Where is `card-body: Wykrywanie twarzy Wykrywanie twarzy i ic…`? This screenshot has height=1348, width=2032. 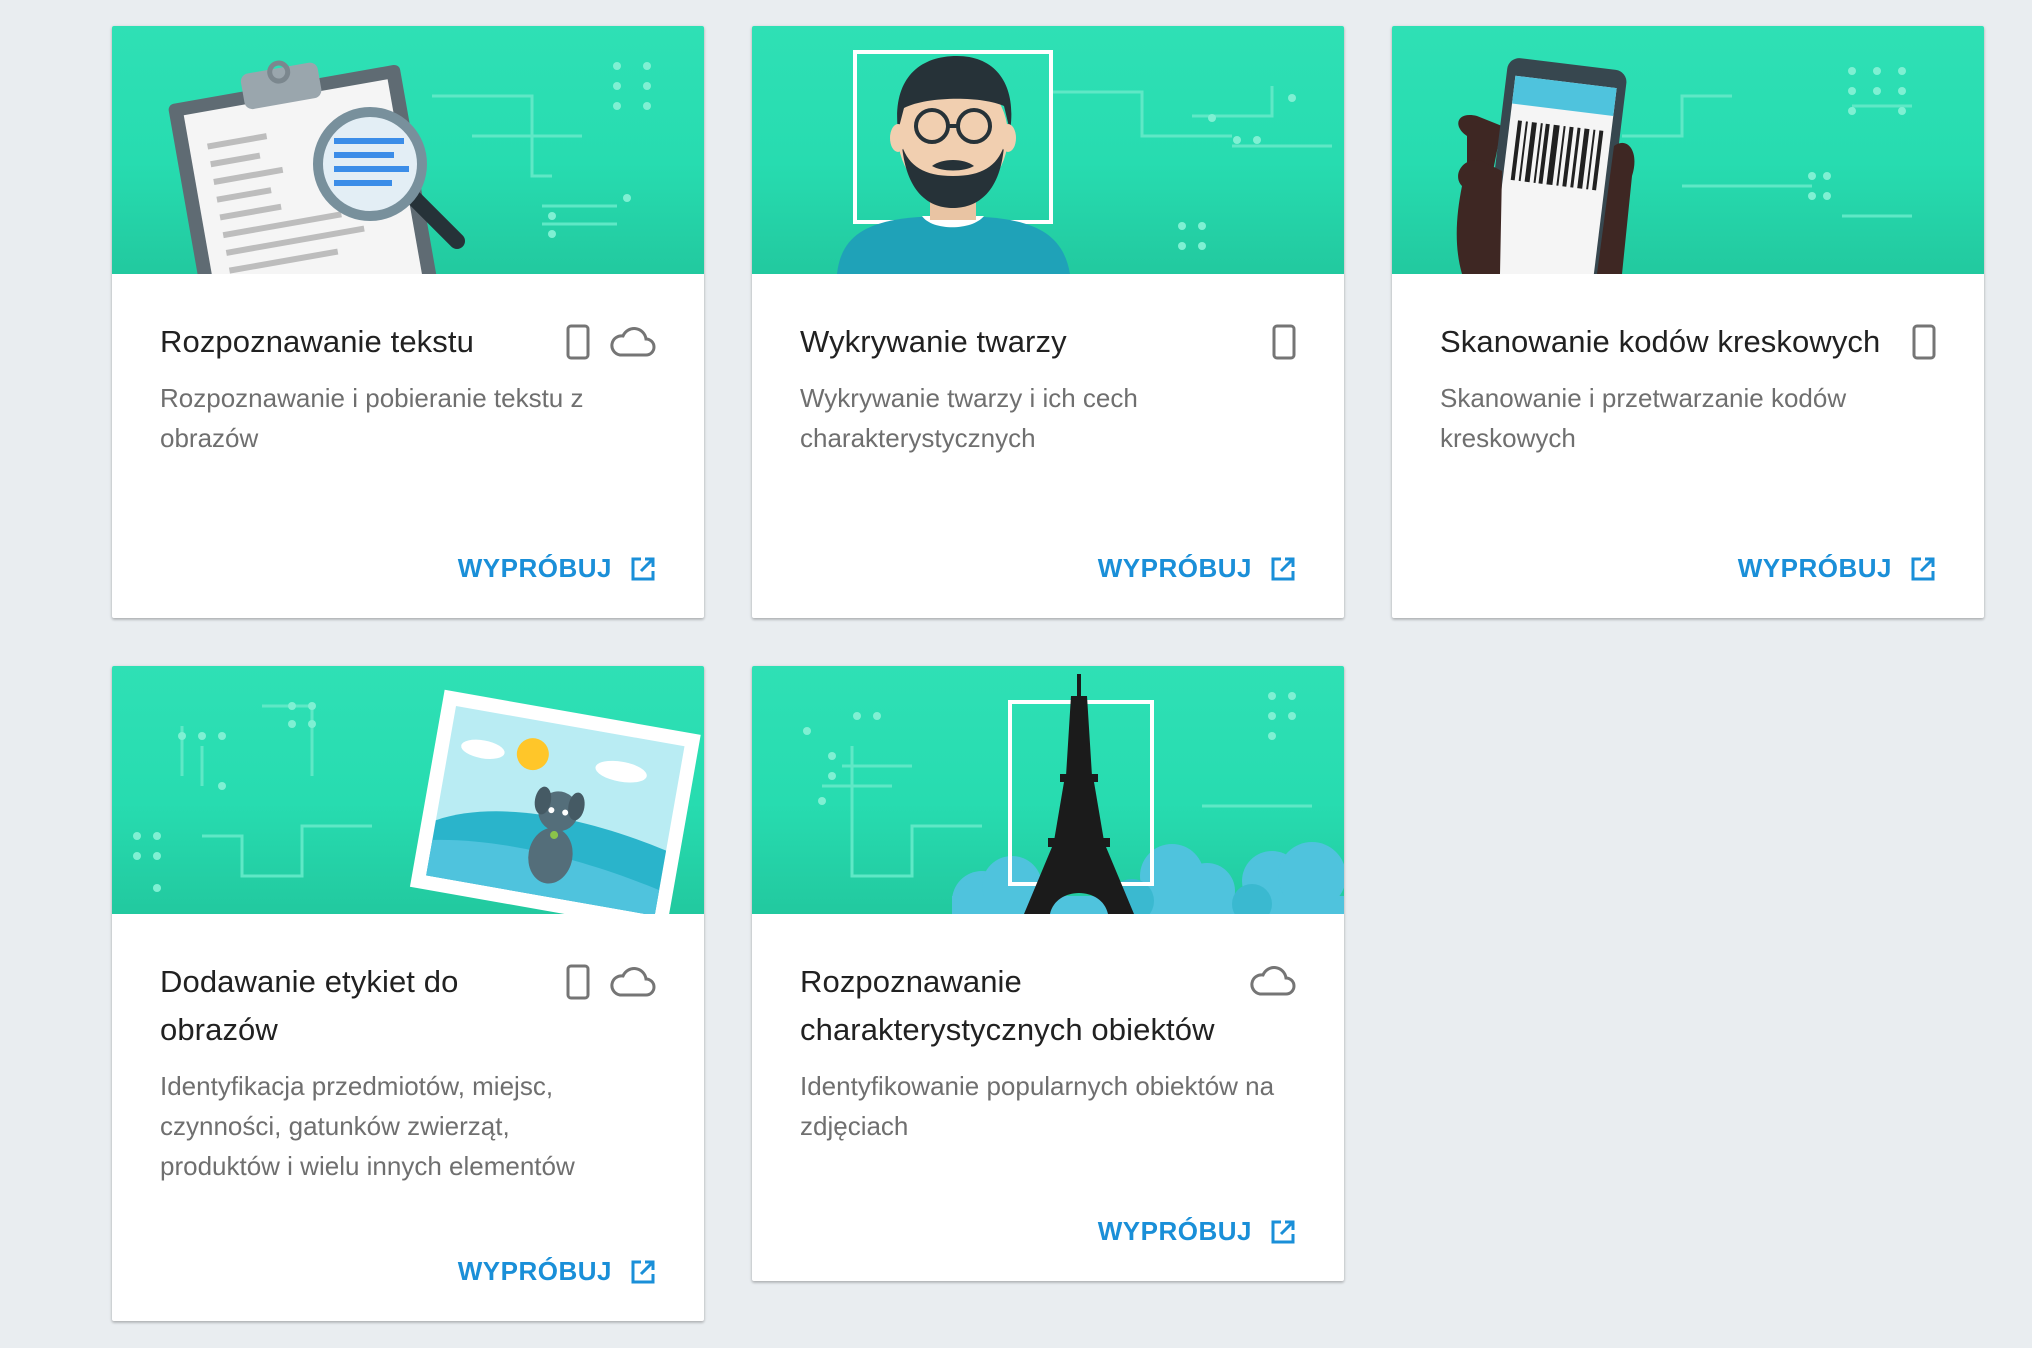 card-body: Wykrywanie twarzy Wykrywanie twarzy i ic… is located at coordinates (1048, 366).